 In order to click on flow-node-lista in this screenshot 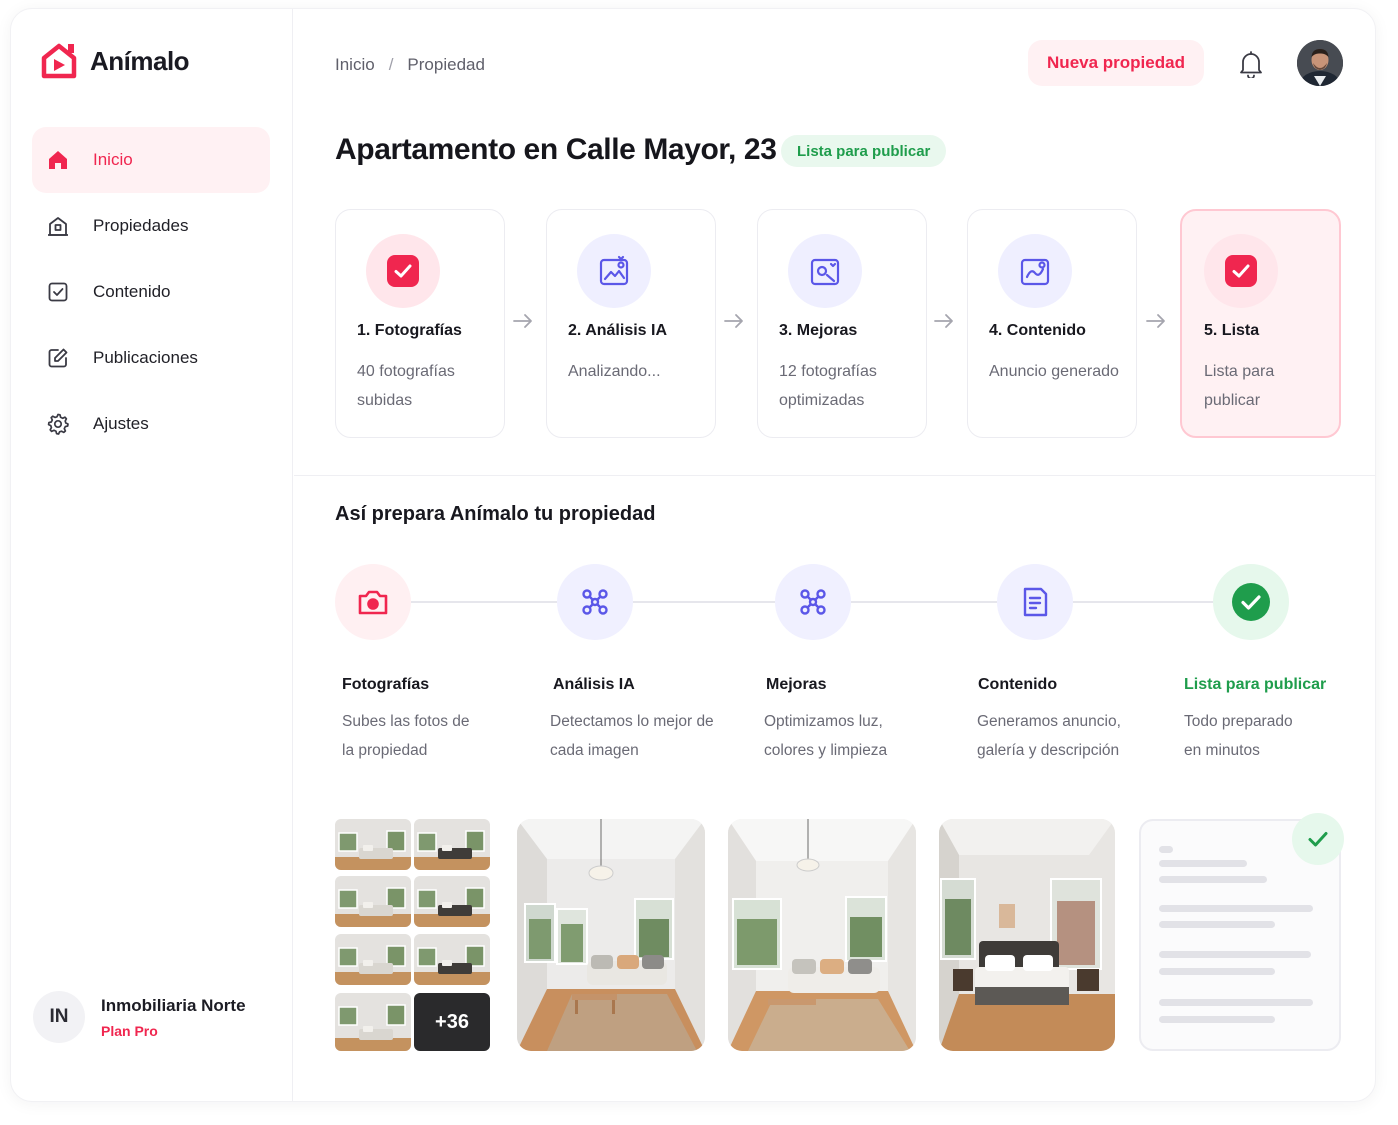, I will do `click(1251, 602)`.